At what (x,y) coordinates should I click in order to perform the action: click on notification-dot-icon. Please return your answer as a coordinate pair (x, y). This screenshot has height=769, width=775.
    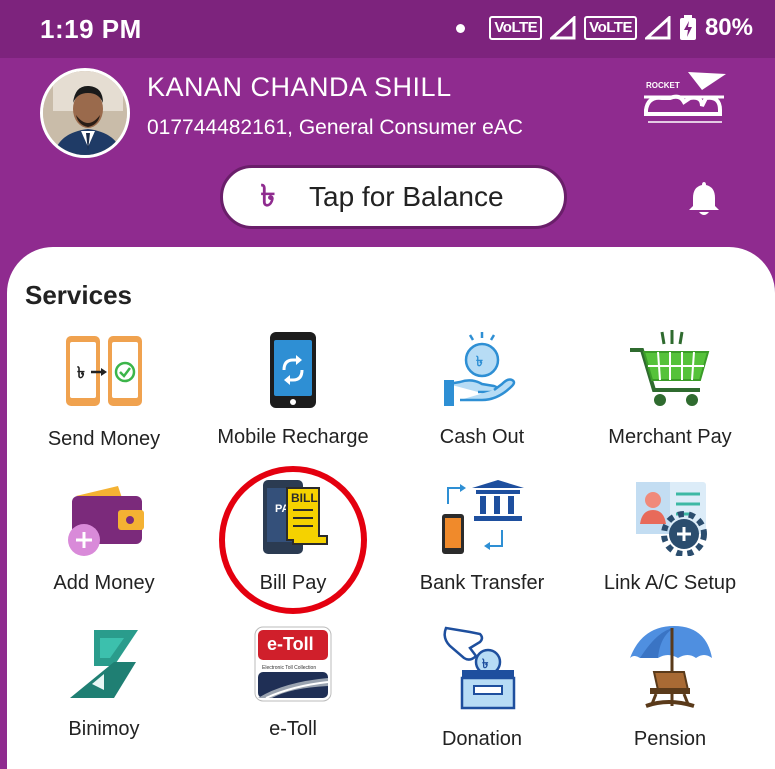
    Looking at the image, I should click on (461, 28).